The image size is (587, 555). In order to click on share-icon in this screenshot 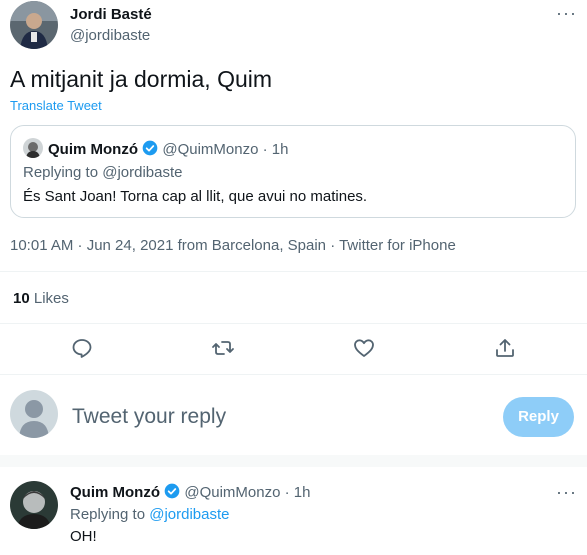, I will do `click(505, 348)`.